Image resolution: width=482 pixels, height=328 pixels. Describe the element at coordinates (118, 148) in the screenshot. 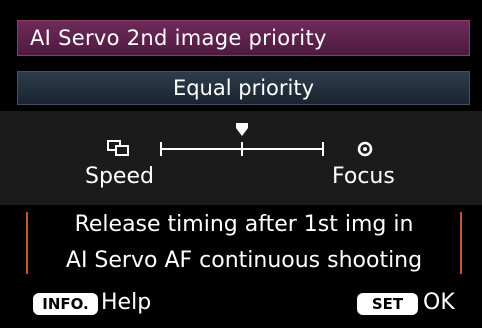

I see `speed-frames-icon` at that location.